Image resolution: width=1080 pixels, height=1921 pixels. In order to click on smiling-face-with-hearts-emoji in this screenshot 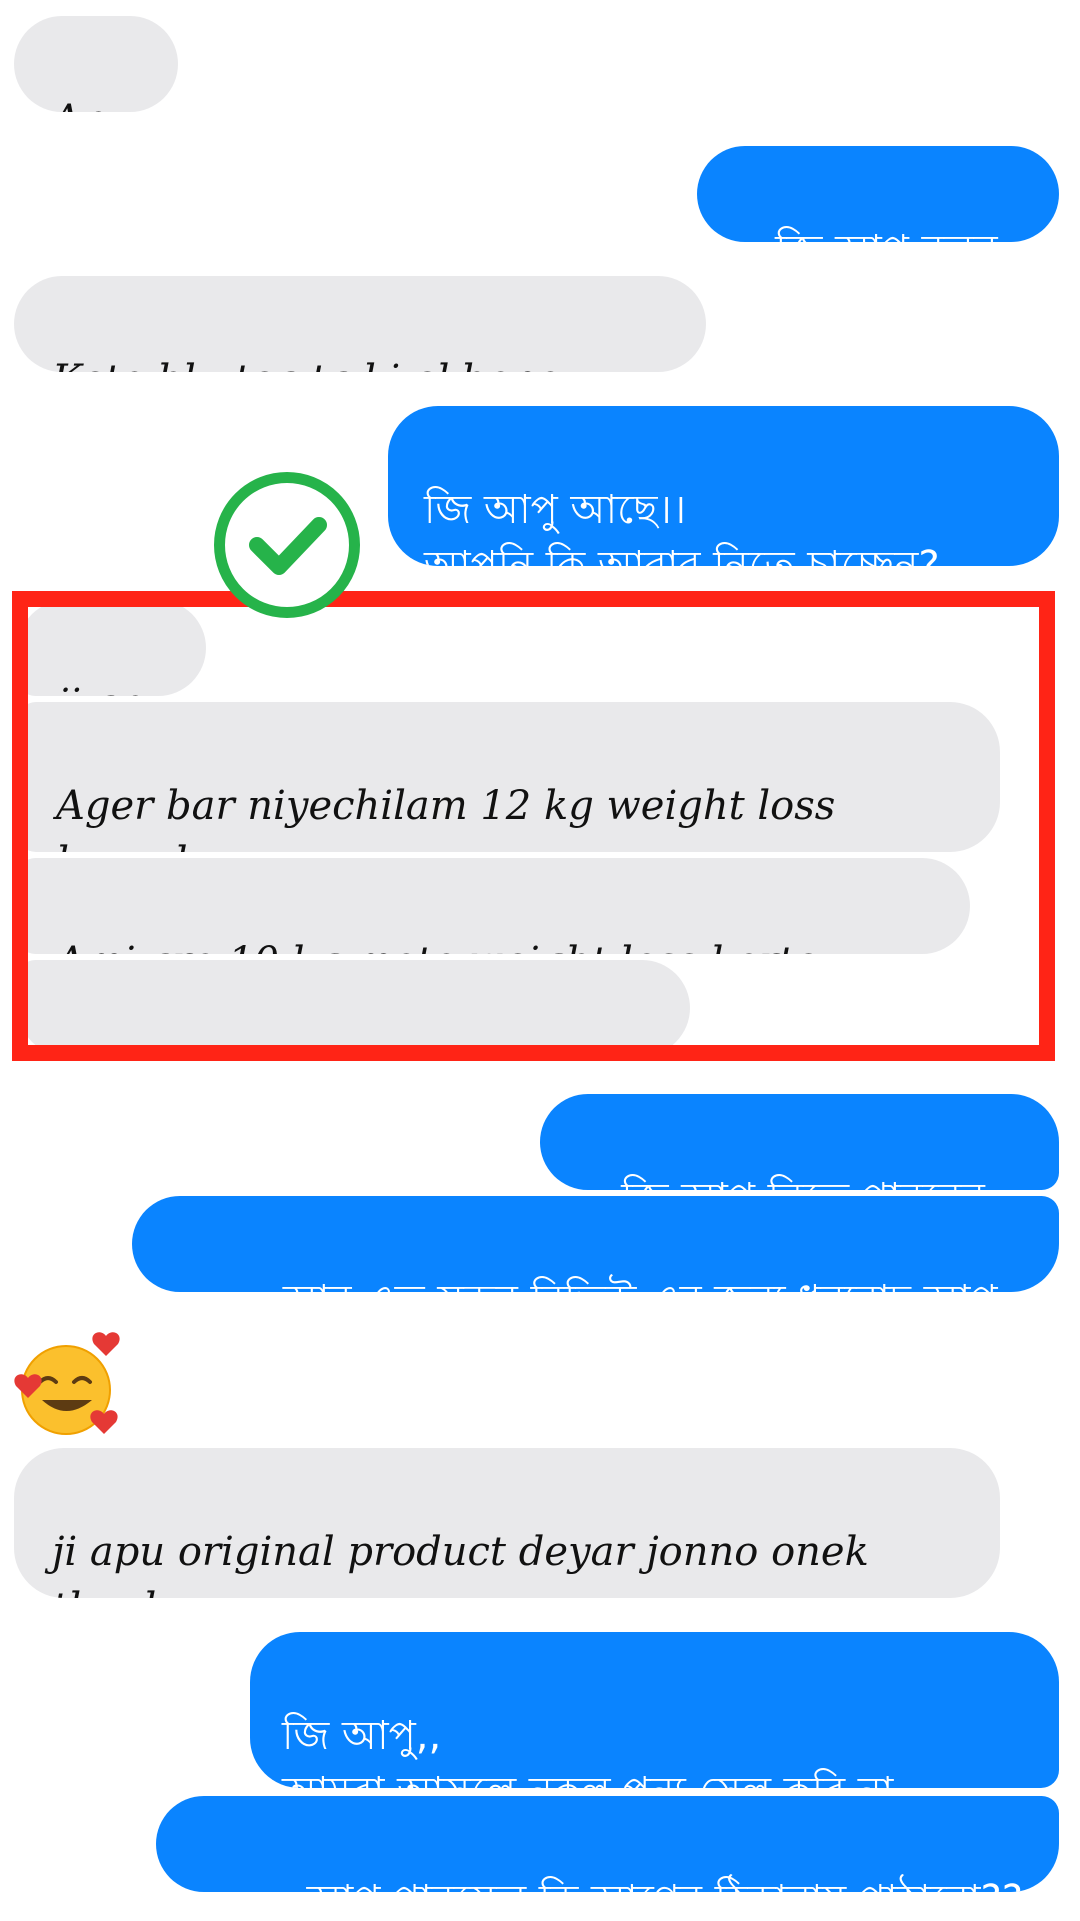, I will do `click(70, 1386)`.